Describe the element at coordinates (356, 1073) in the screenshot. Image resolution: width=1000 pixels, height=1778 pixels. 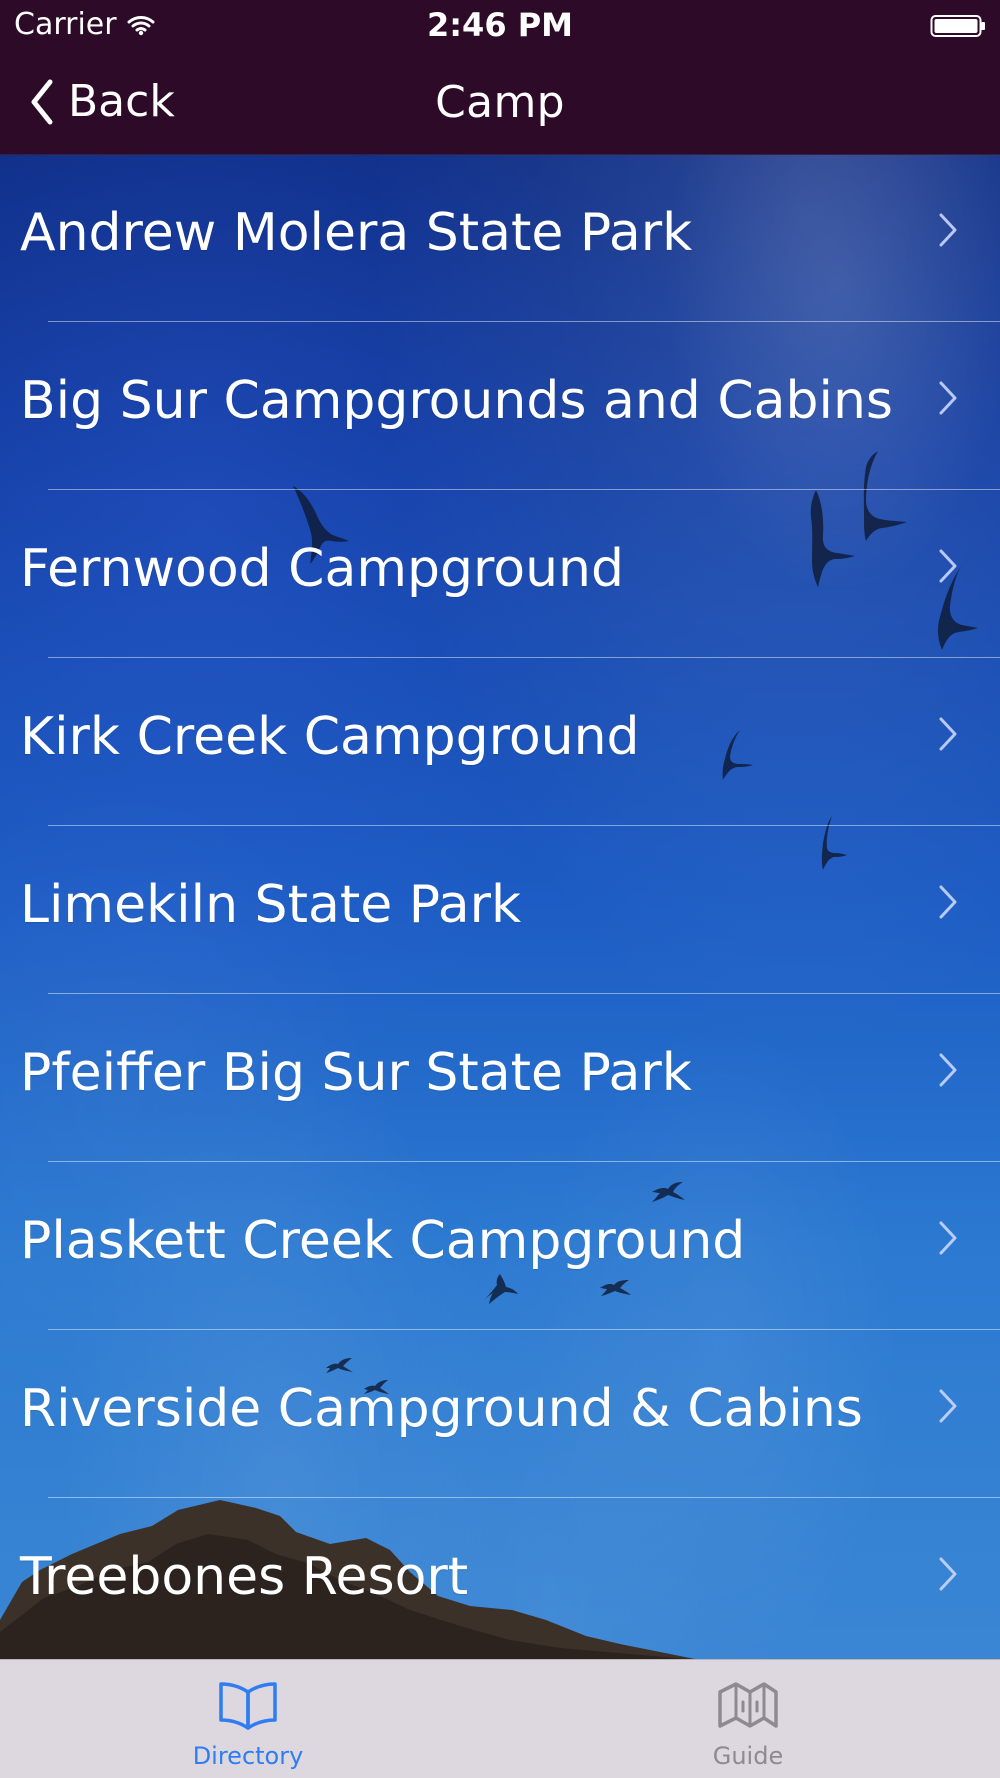
I see `list-item-label: Pfeiffer Big Sur State Park` at that location.